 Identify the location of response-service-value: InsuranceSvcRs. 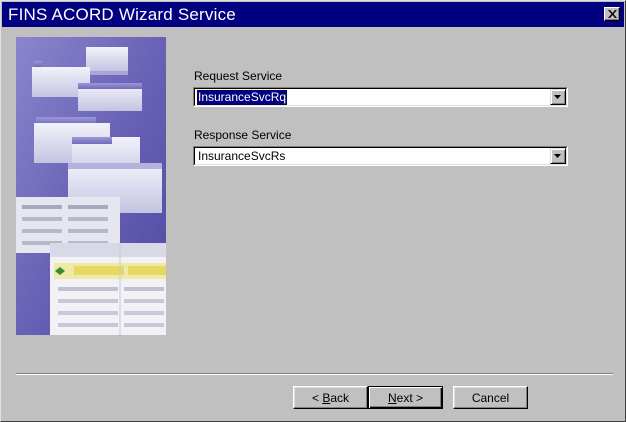
(242, 156).